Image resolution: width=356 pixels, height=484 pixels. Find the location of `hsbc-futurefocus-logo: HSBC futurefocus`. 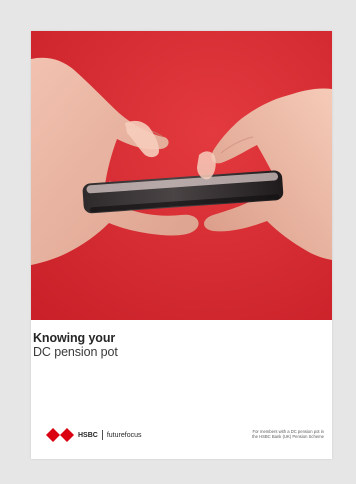

hsbc-futurefocus-logo: HSBC futurefocus is located at coordinates (93, 435).